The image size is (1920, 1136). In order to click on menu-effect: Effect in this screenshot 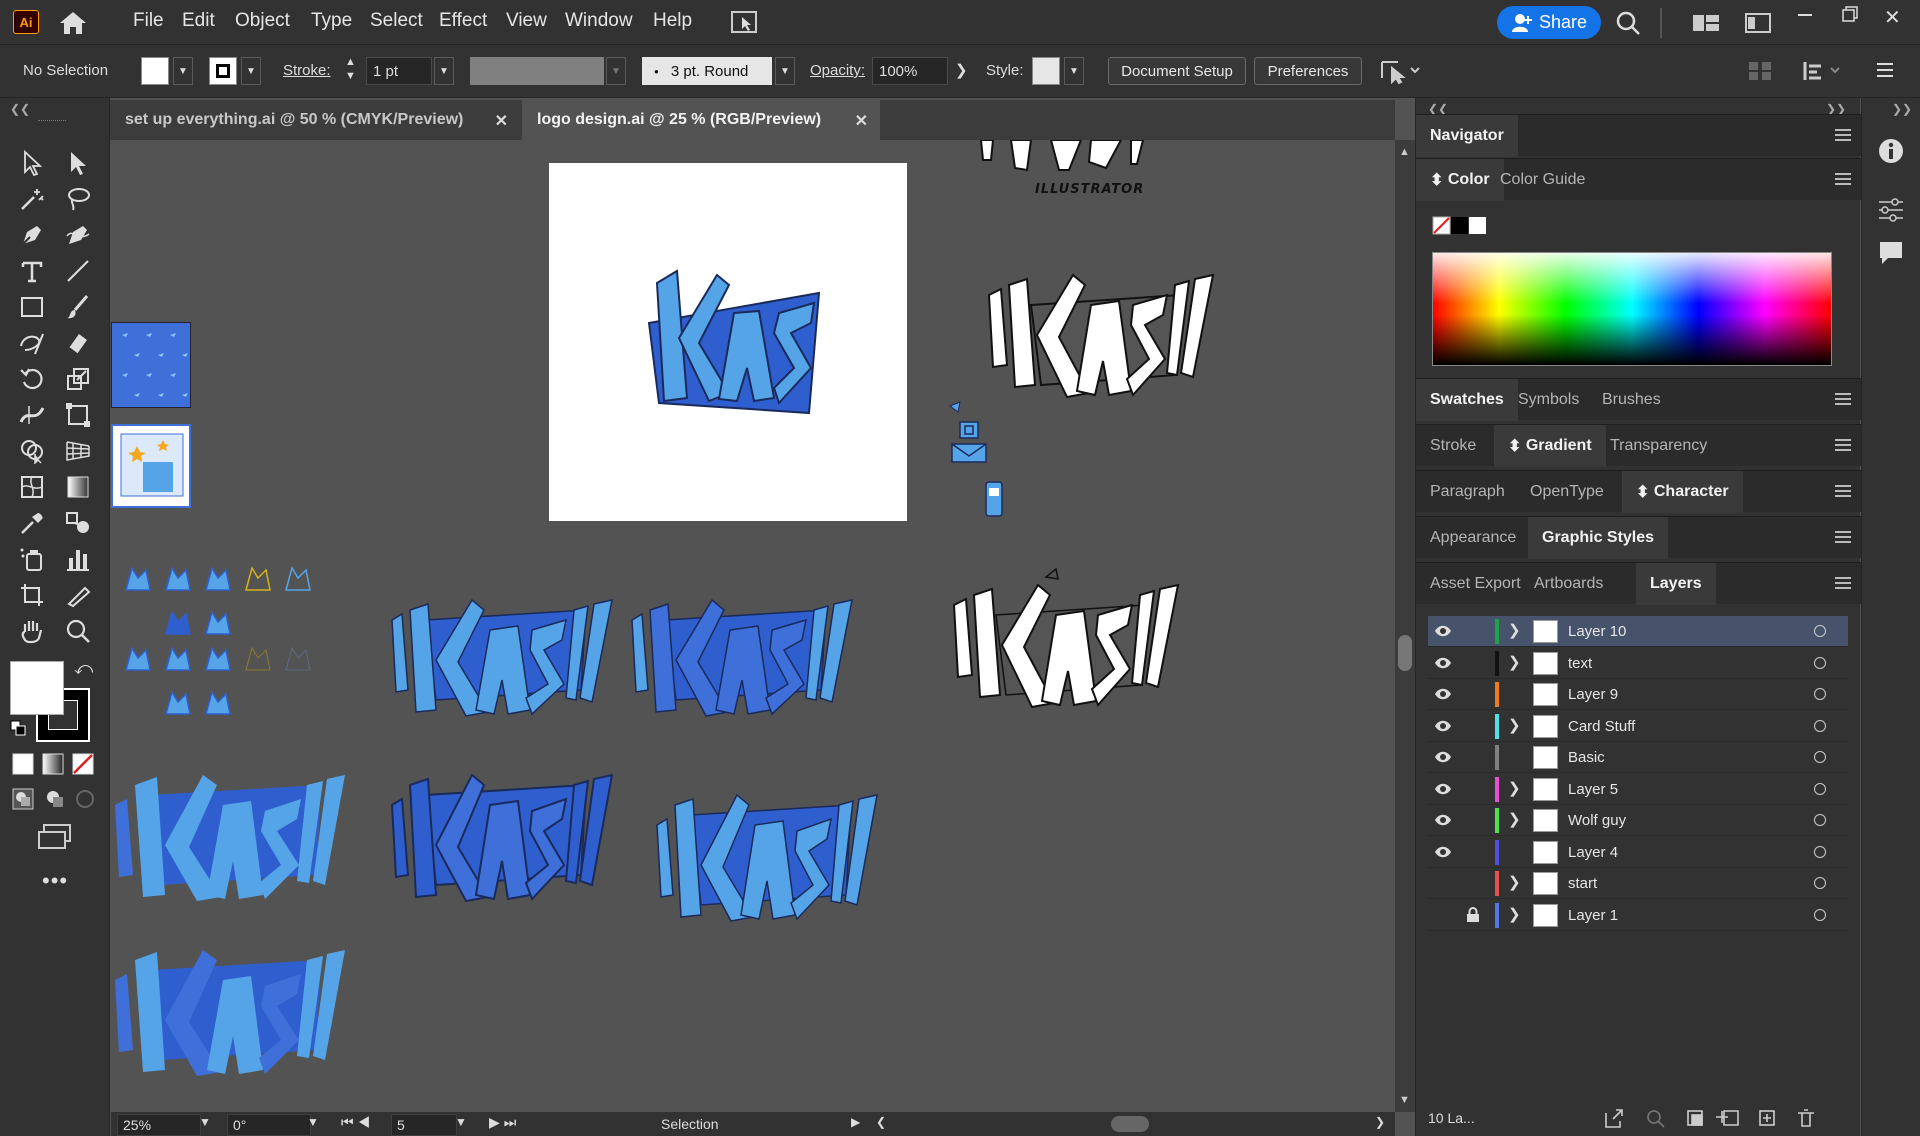, I will do `click(463, 21)`.